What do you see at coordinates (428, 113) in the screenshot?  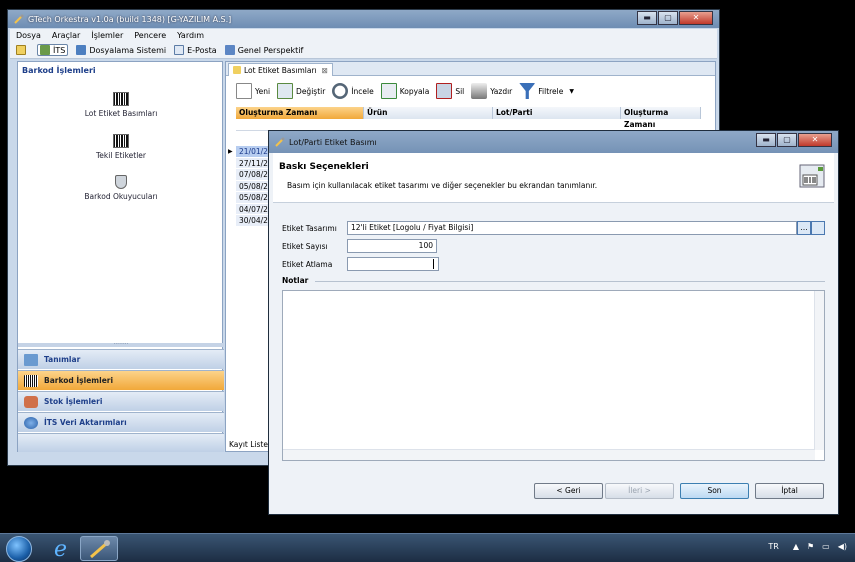 I see `col-product: Ürün` at bounding box center [428, 113].